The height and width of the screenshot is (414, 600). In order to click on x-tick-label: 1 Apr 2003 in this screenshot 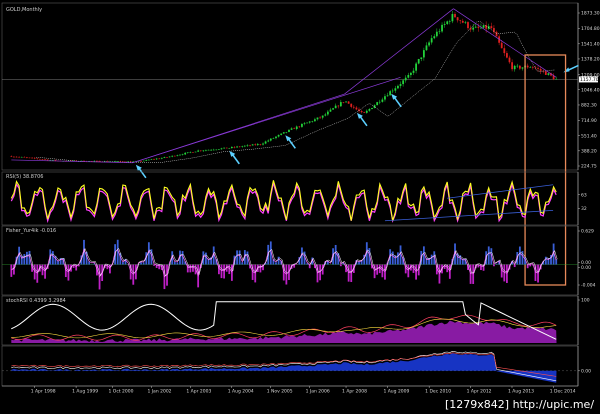, I will do `click(198, 392)`.